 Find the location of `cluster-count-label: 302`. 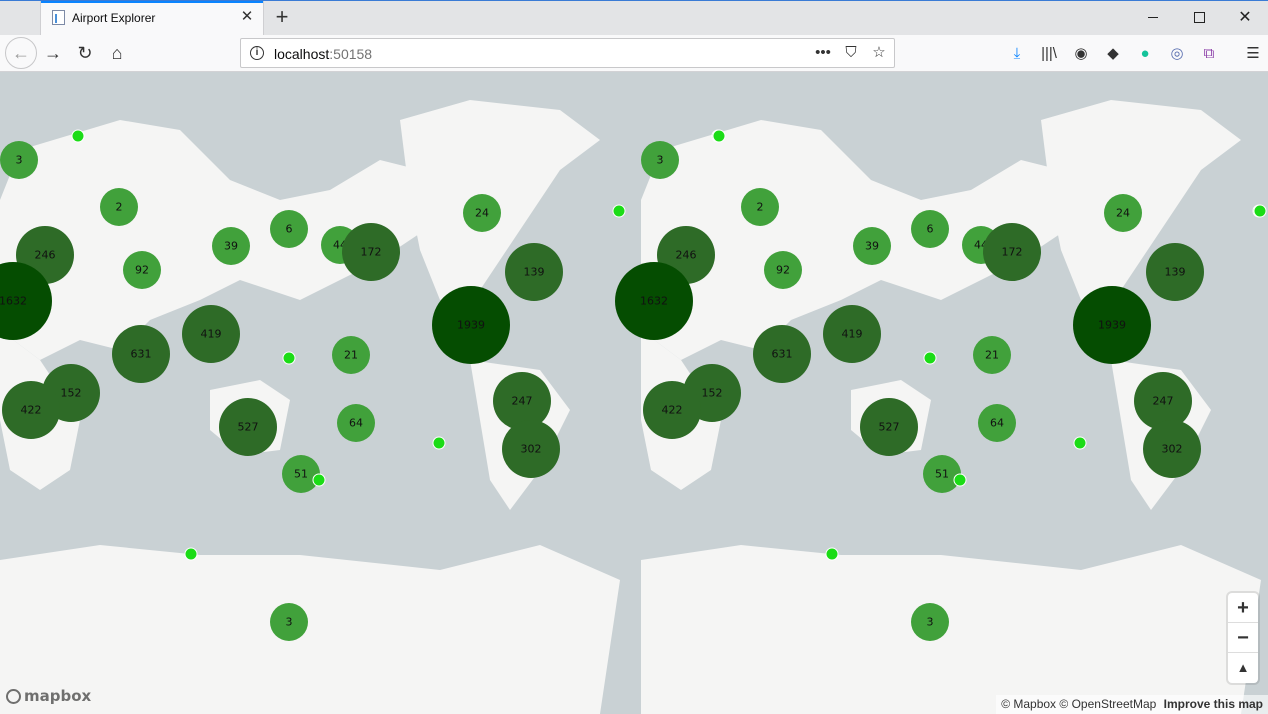

cluster-count-label: 302 is located at coordinates (1172, 449).